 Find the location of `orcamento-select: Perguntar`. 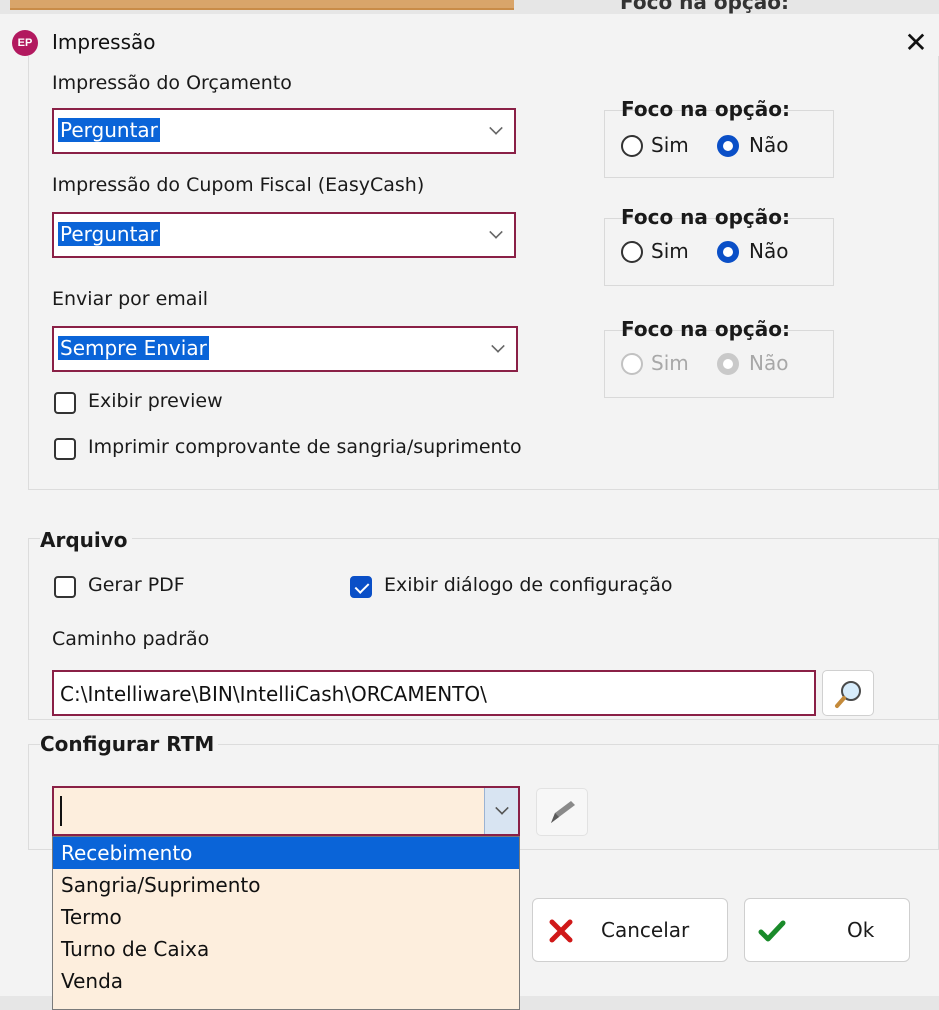

orcamento-select: Perguntar is located at coordinates (284, 131).